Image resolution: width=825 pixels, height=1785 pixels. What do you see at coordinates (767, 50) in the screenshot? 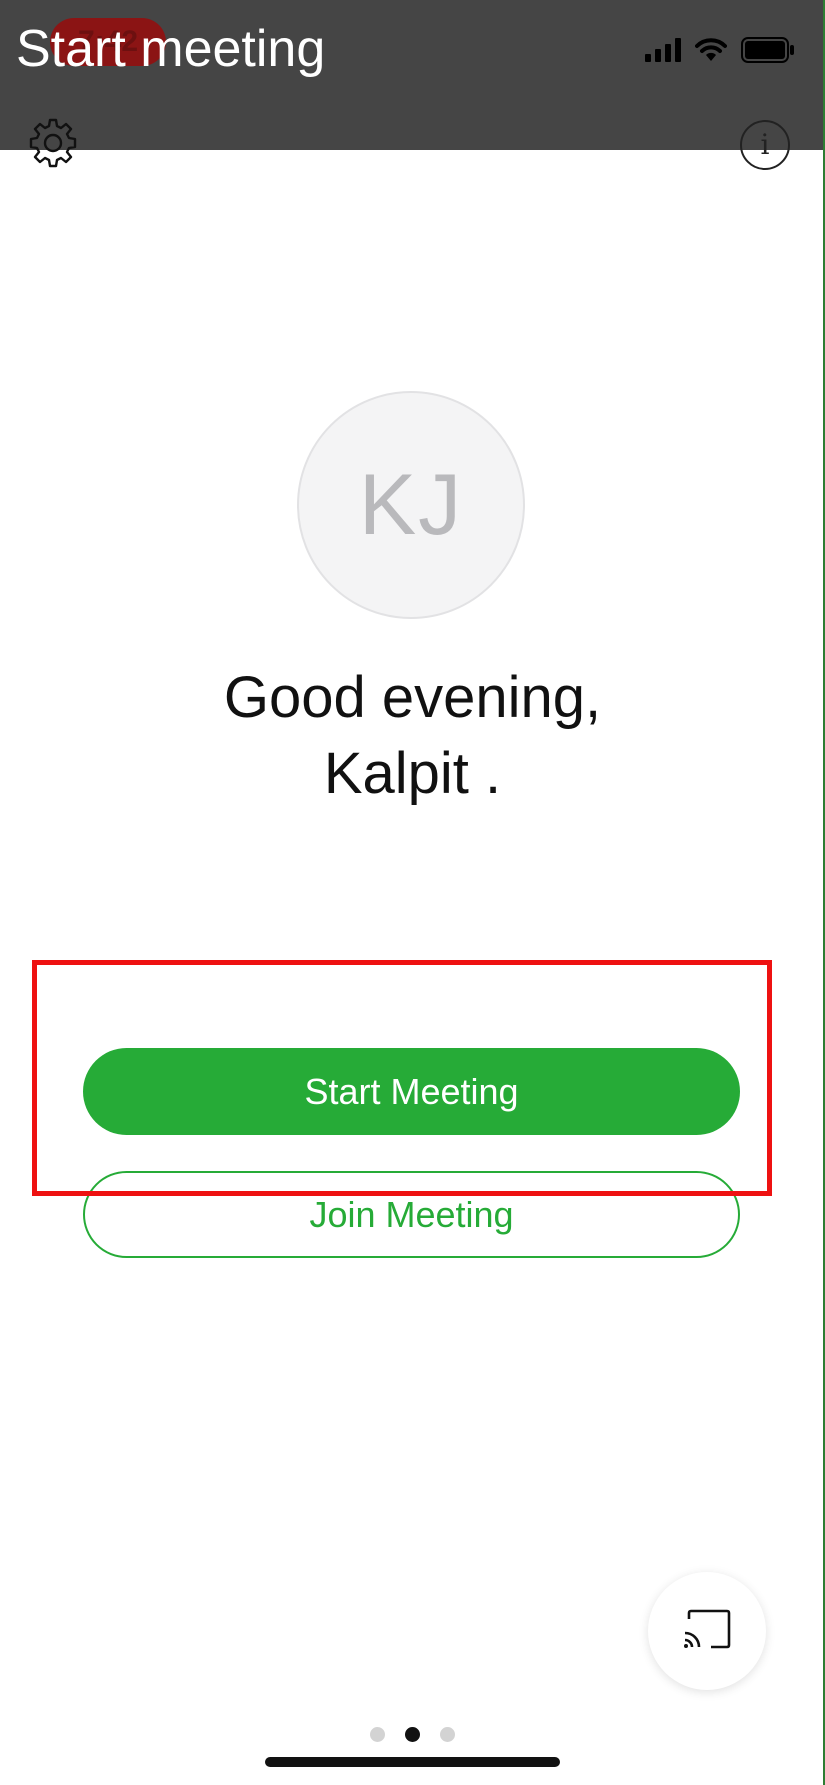
I see `battery-icon` at bounding box center [767, 50].